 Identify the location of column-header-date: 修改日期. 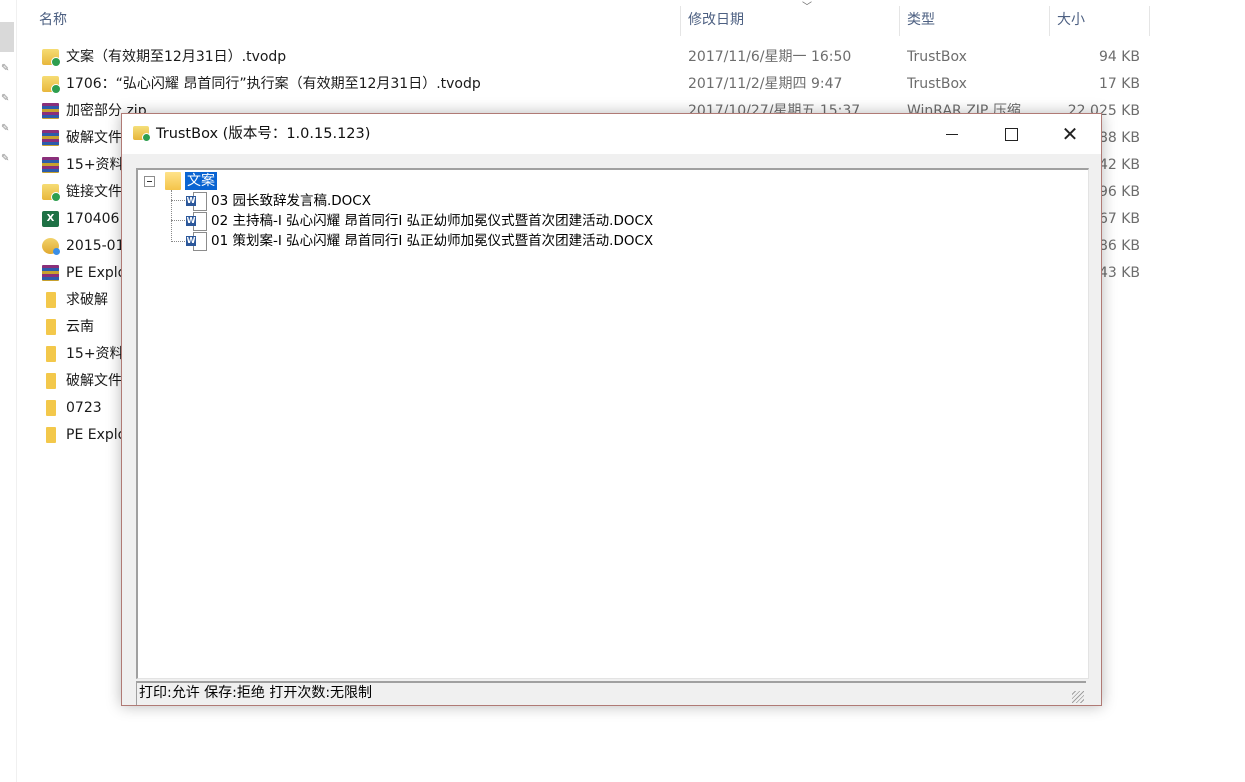
(716, 20).